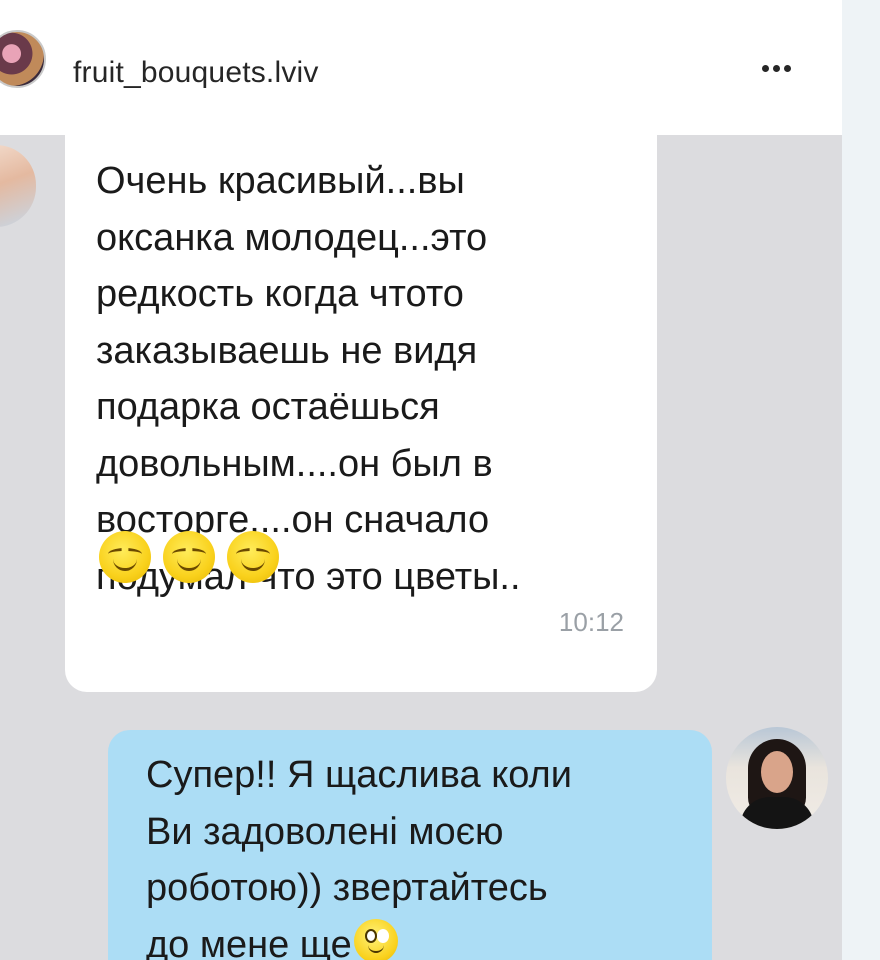  I want to click on outgoing-sender-avatar, so click(777, 778).